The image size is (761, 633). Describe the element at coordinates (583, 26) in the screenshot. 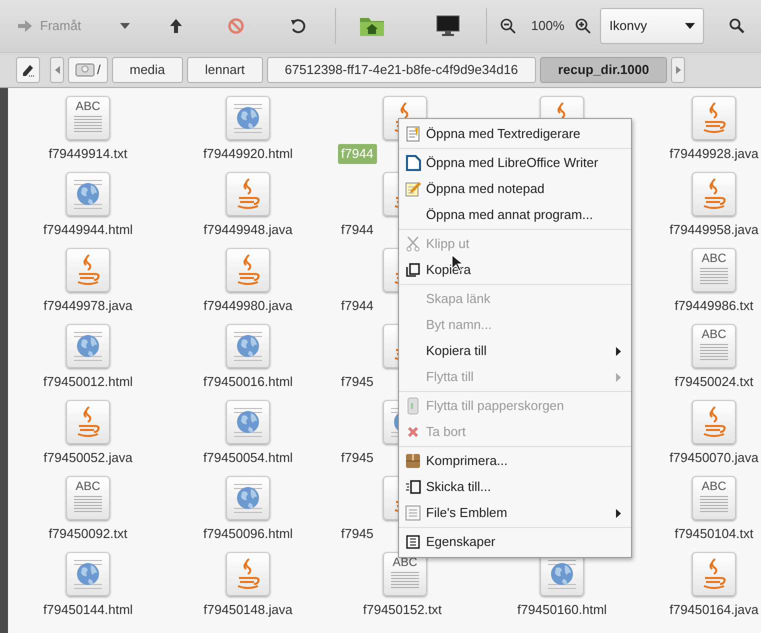

I see `zoom-in-icon` at that location.